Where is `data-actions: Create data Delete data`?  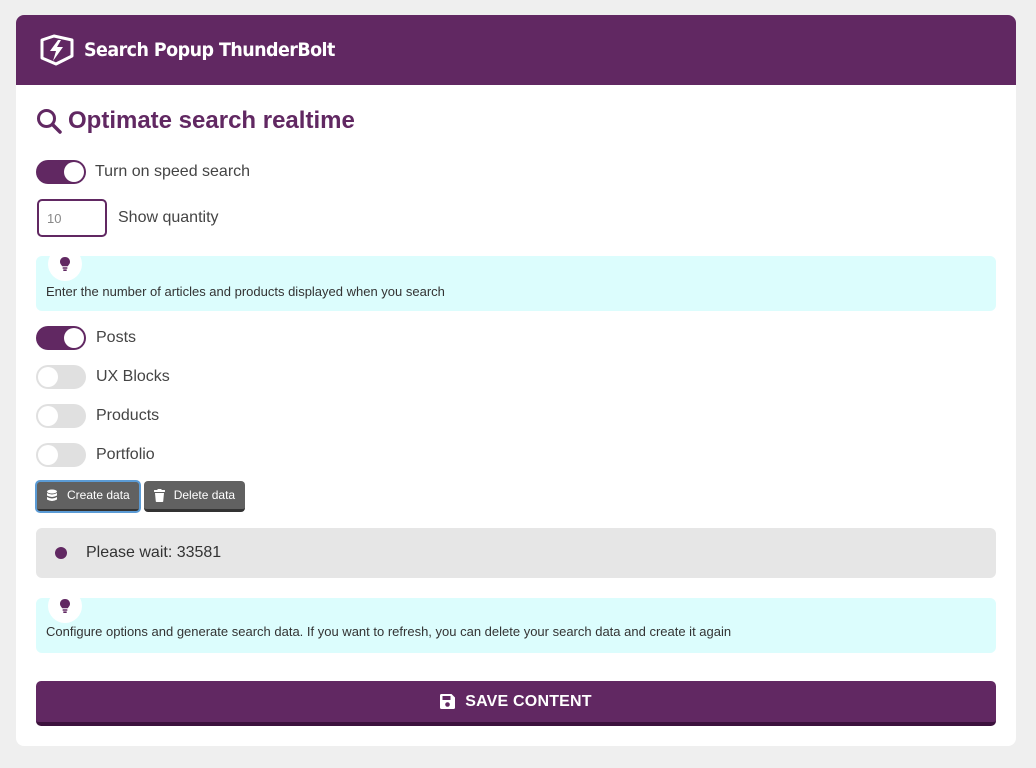 data-actions: Create data Delete data is located at coordinates (140, 496).